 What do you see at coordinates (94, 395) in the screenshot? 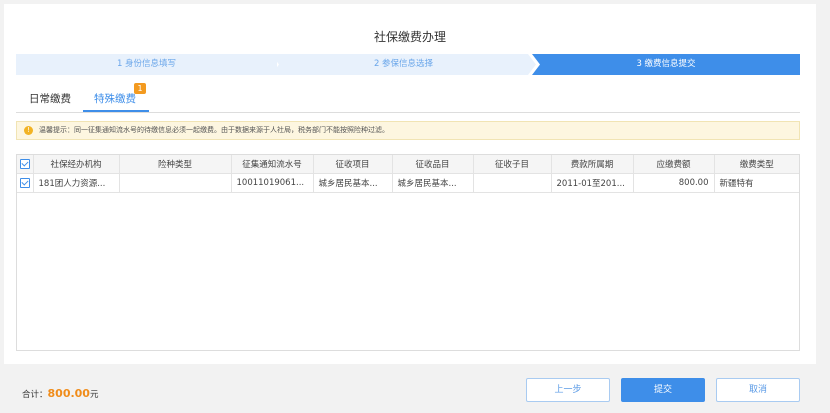
I see `total-unit: 元` at bounding box center [94, 395].